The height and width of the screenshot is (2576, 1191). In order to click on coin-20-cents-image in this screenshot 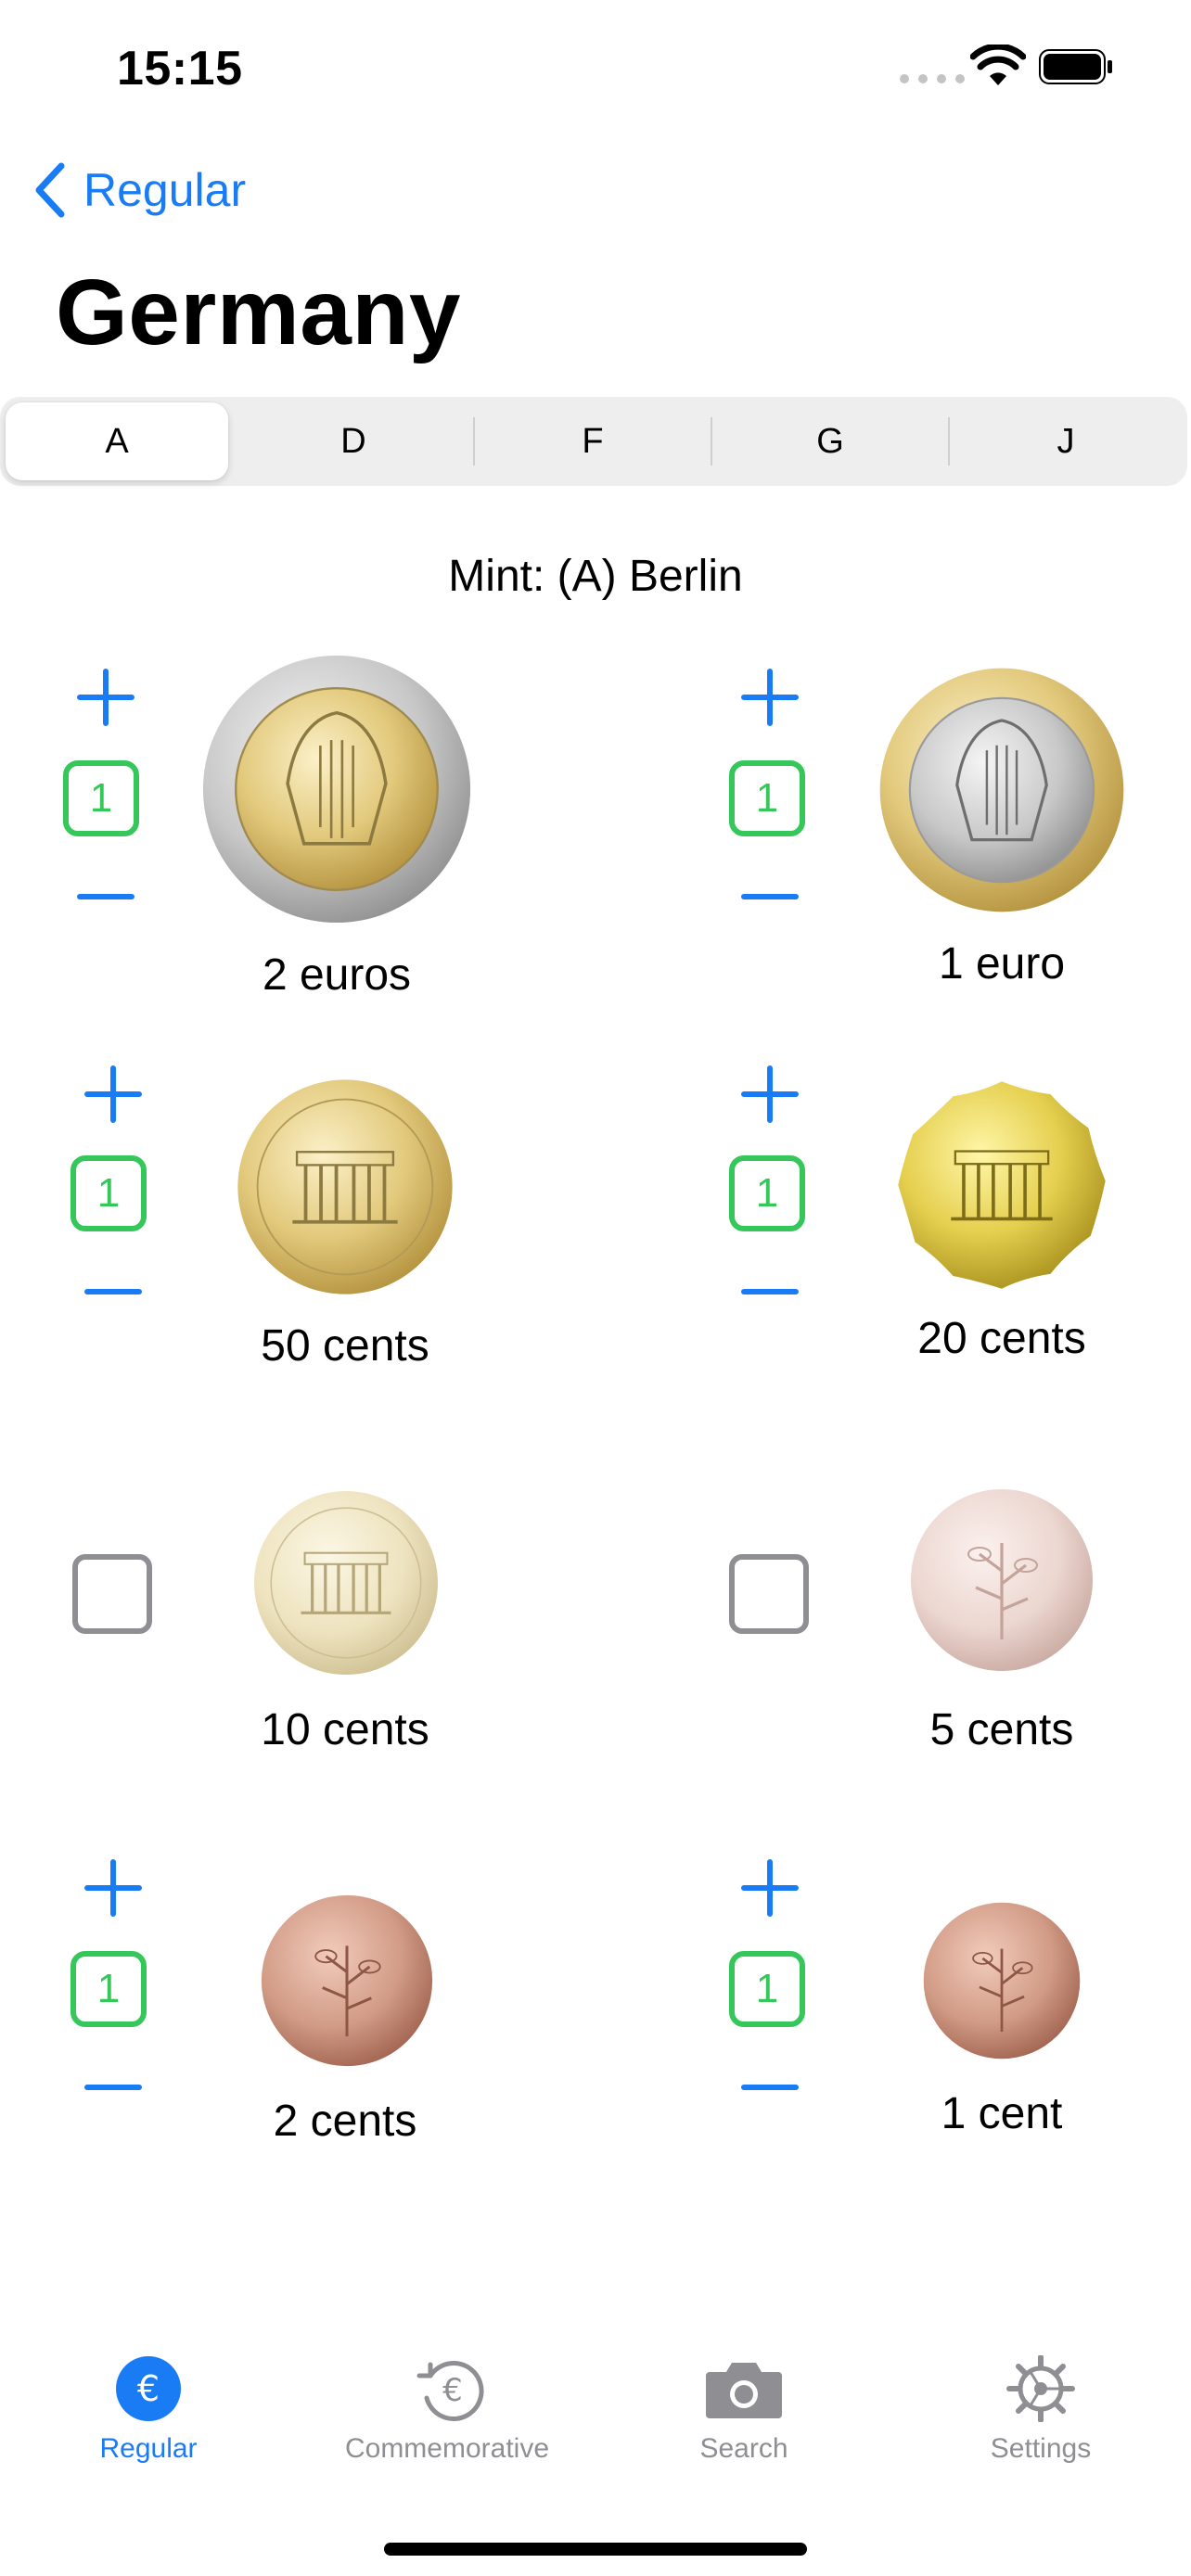, I will do `click(1002, 1185)`.